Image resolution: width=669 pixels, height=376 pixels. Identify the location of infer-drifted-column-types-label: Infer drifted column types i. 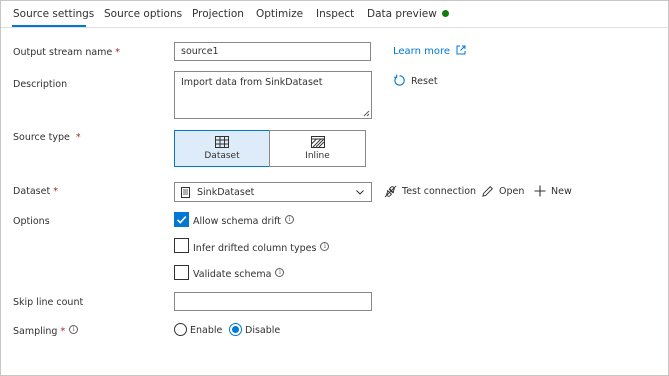
(261, 248).